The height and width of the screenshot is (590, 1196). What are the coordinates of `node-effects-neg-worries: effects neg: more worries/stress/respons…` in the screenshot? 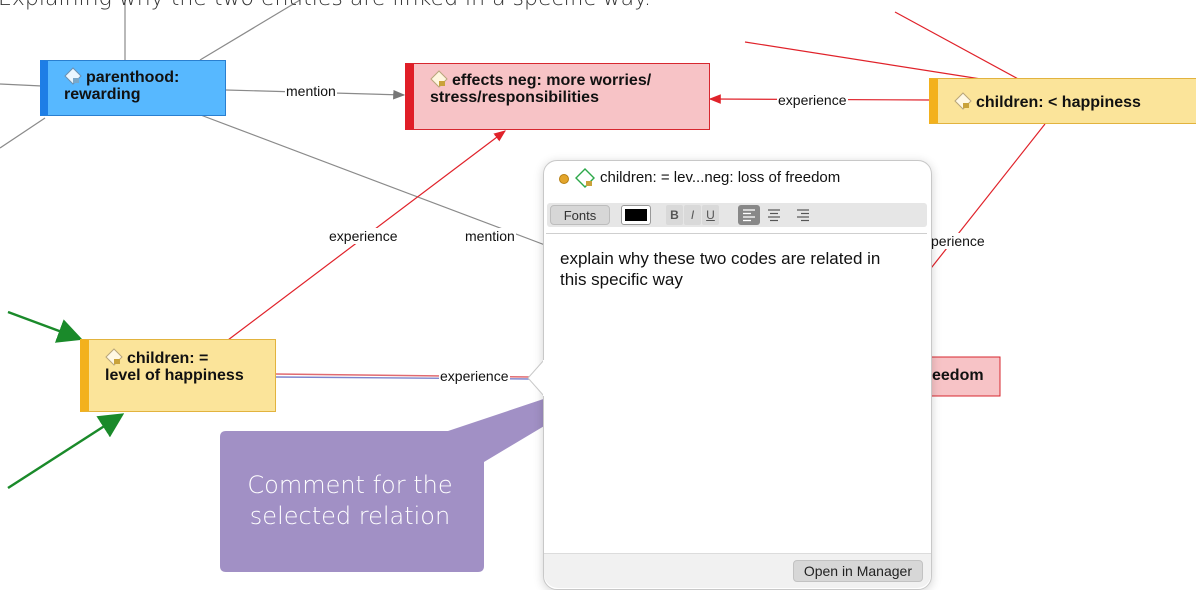 It's located at (557, 96).